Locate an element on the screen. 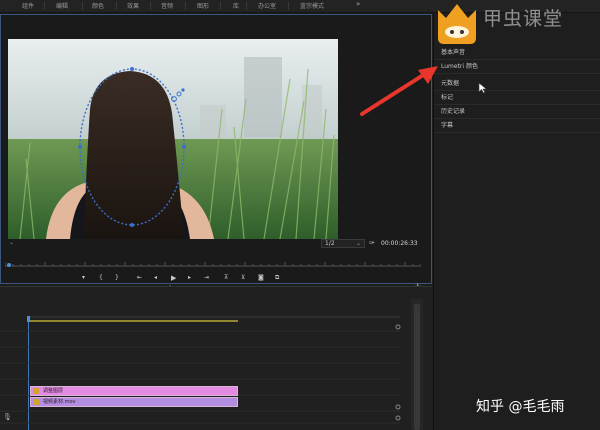 This screenshot has width=600, height=430. workspace-tab-assembly: 组件 is located at coordinates (28, 5).